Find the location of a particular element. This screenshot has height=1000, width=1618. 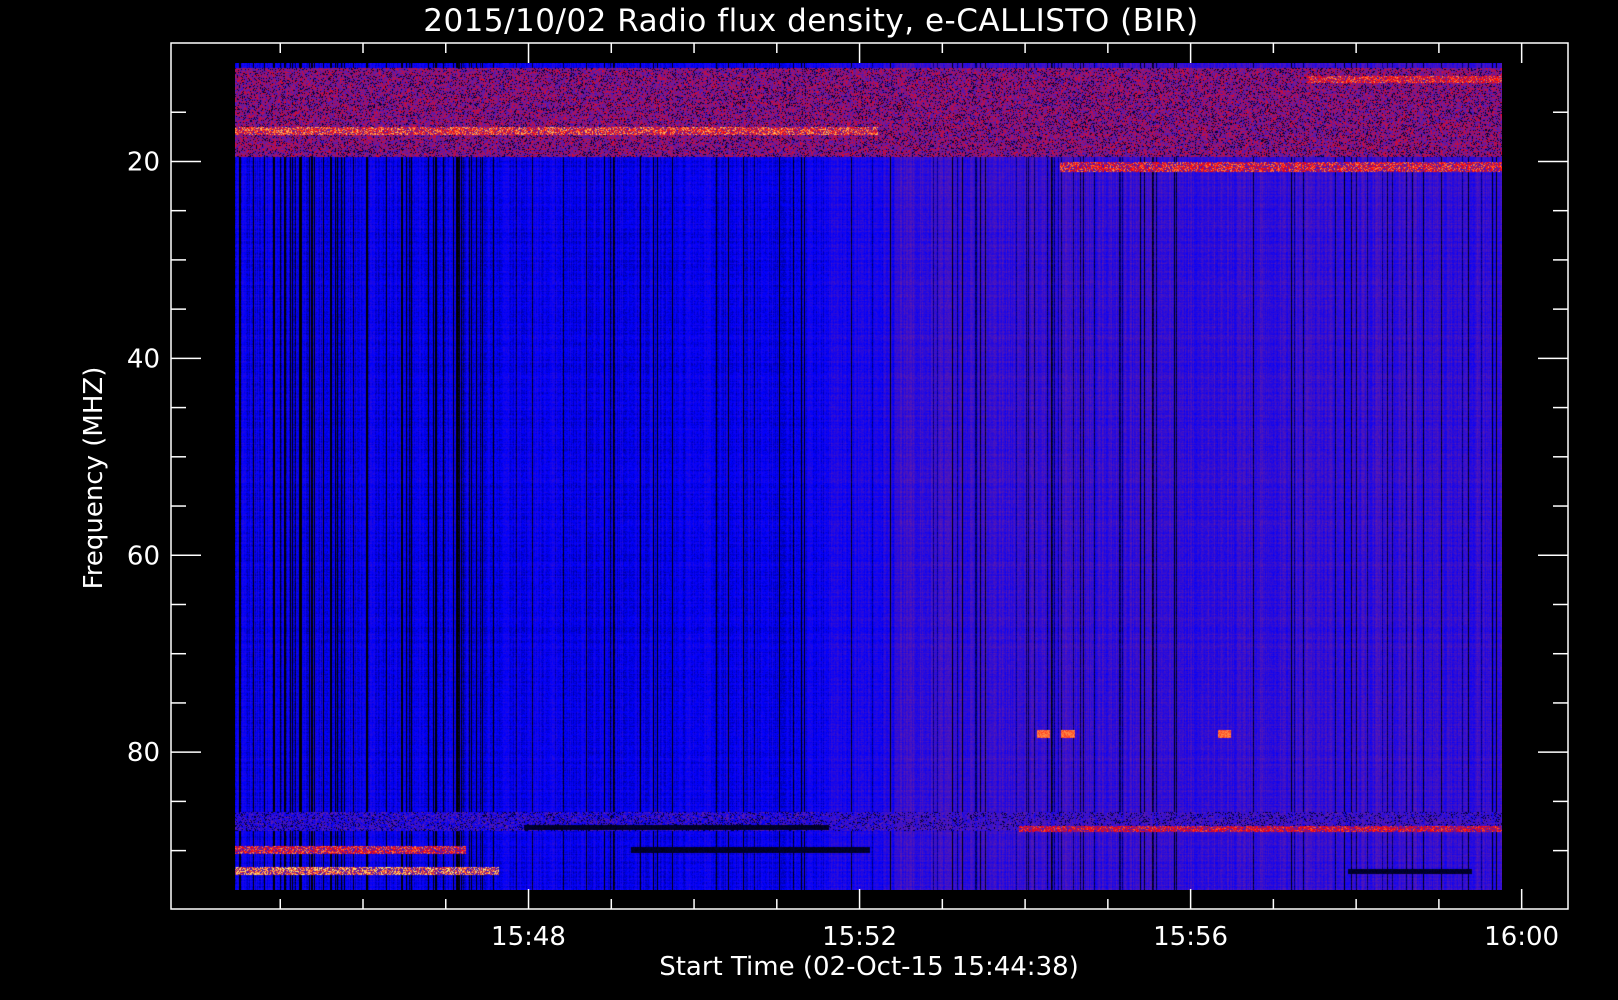

y-axis-label: Frequency (MHZ) is located at coordinates (94, 478).